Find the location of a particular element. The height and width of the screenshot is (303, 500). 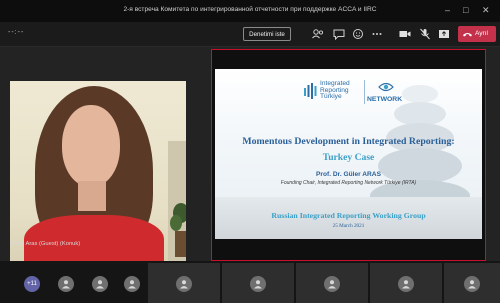

person-neck is located at coordinates (92, 196).